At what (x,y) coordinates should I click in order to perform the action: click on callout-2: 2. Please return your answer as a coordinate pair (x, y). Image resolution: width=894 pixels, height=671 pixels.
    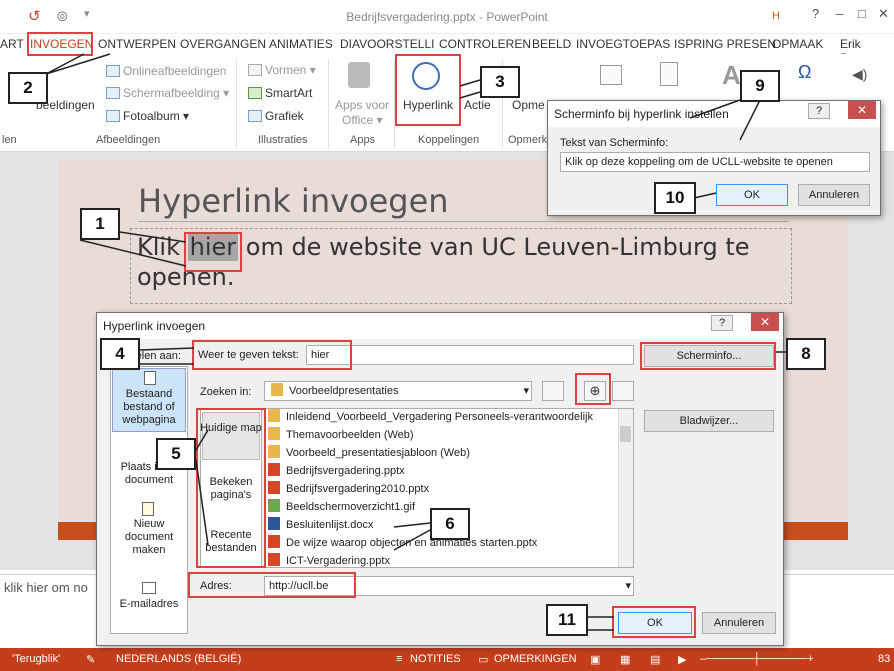
    Looking at the image, I should click on (28, 88).